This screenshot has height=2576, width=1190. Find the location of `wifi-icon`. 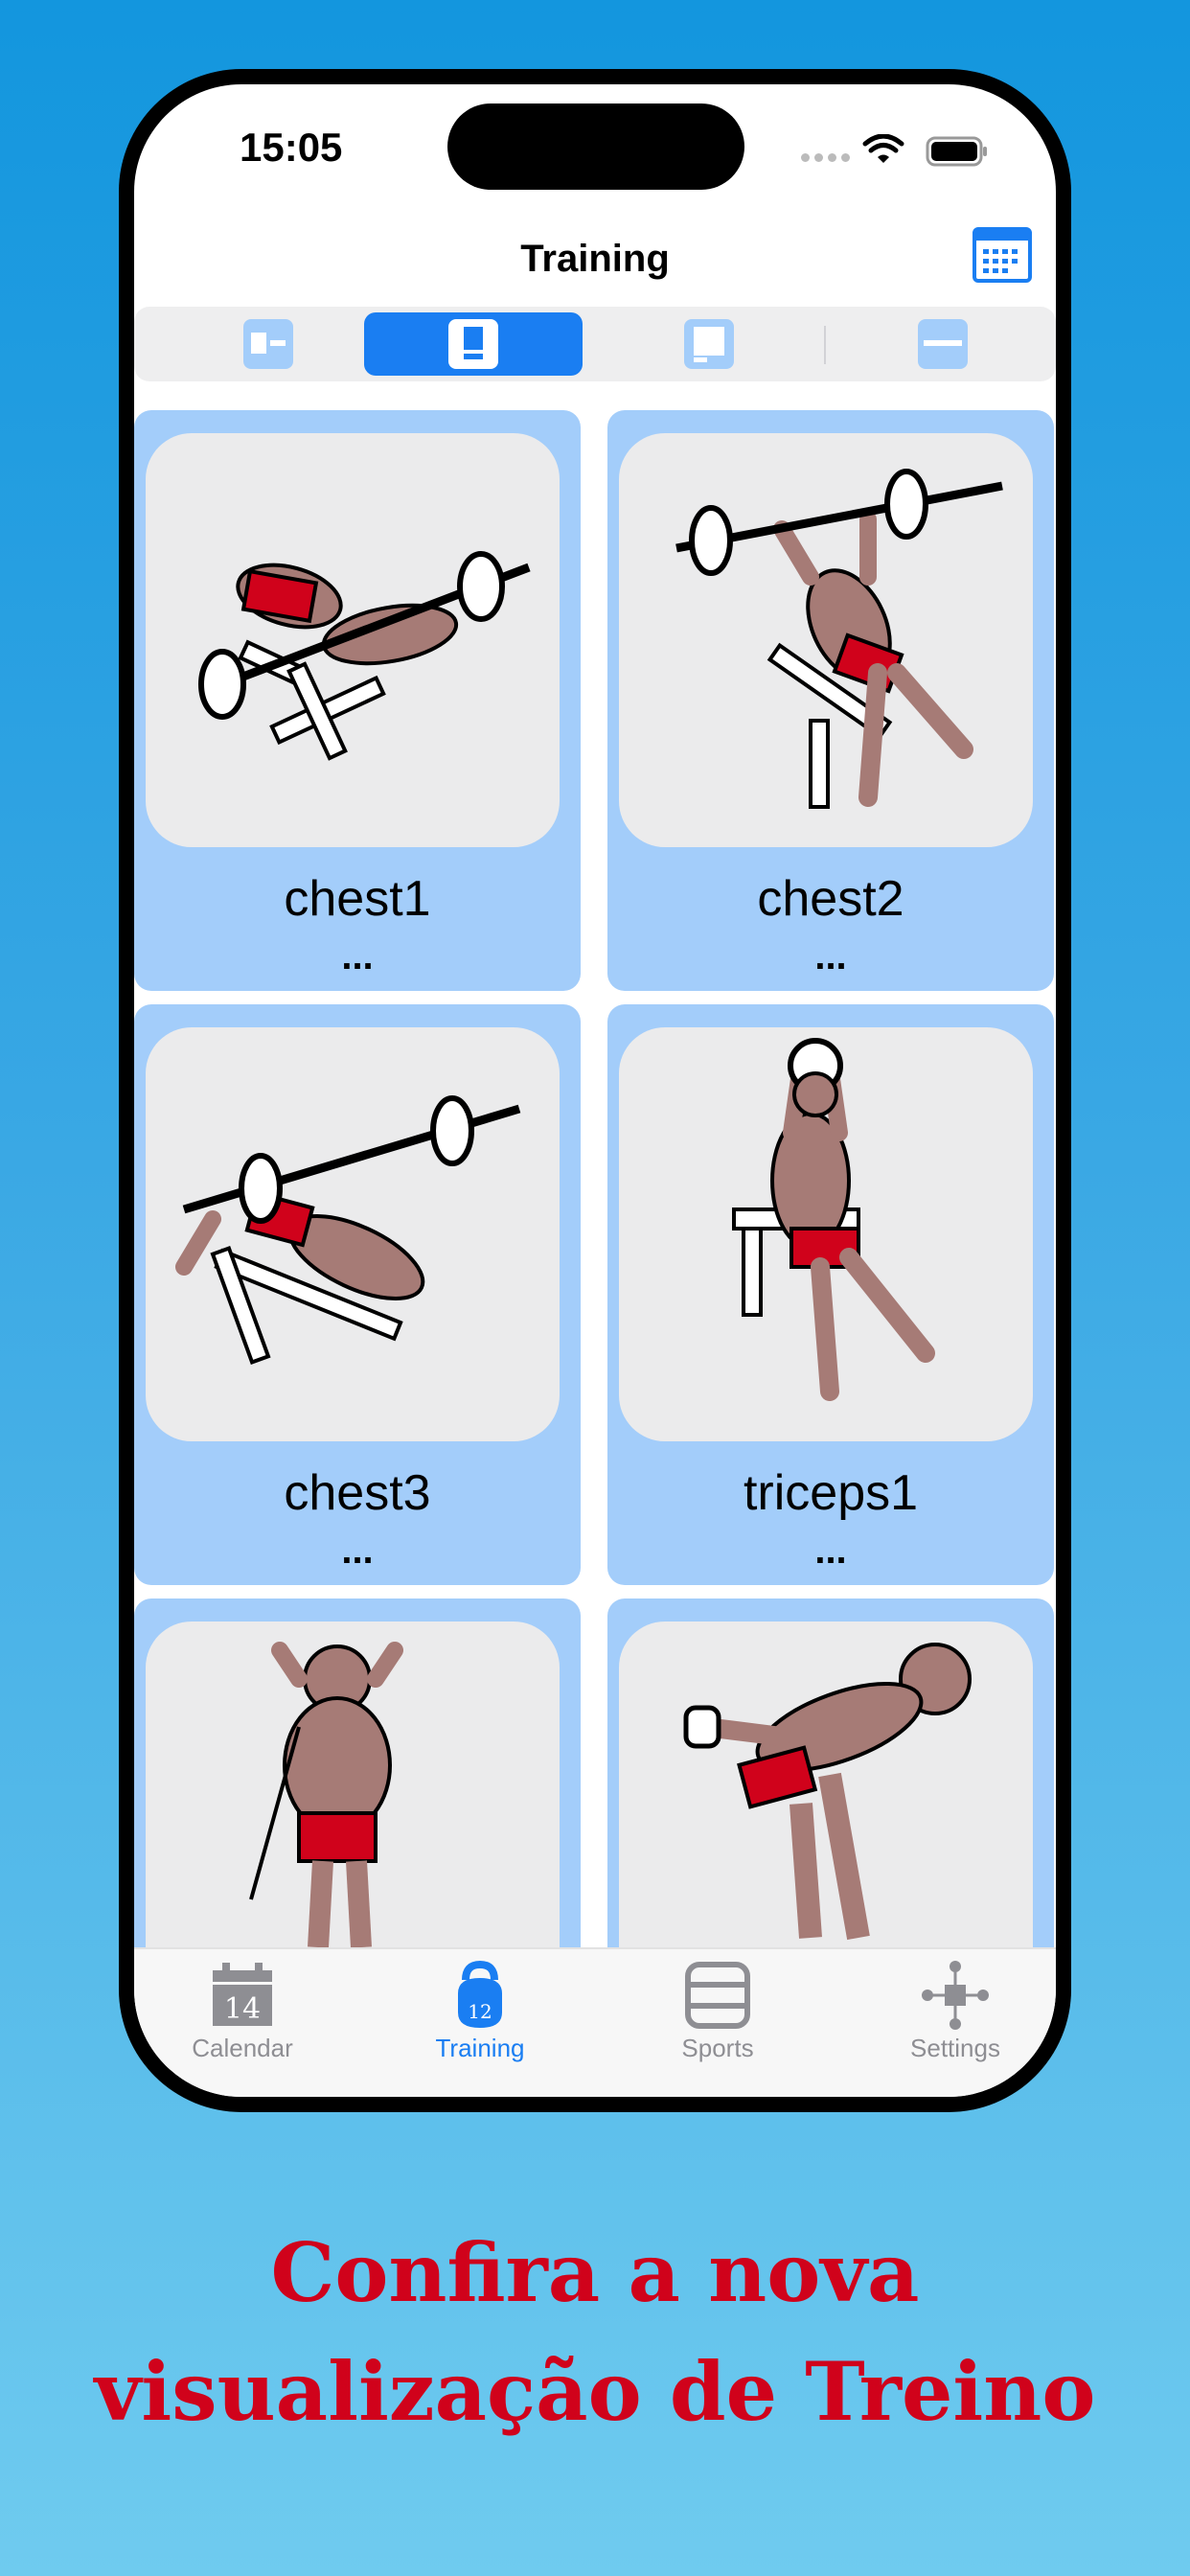

wifi-icon is located at coordinates (883, 148).